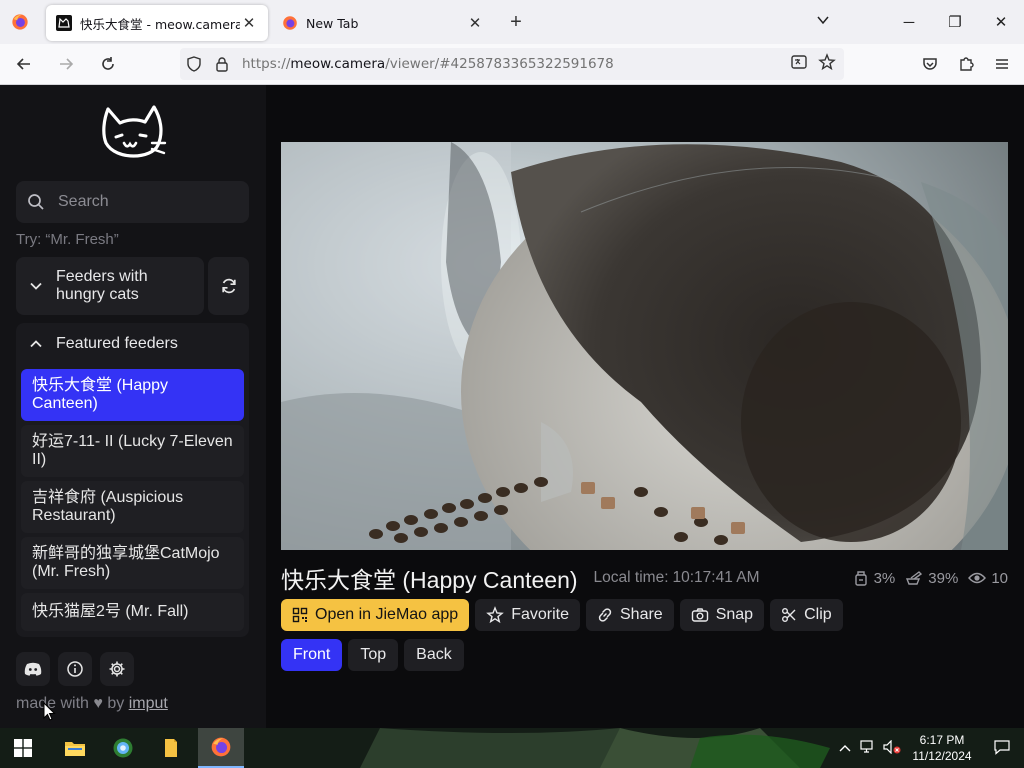 The image size is (1024, 768). I want to click on hamburger-menu-icon, so click(1002, 64).